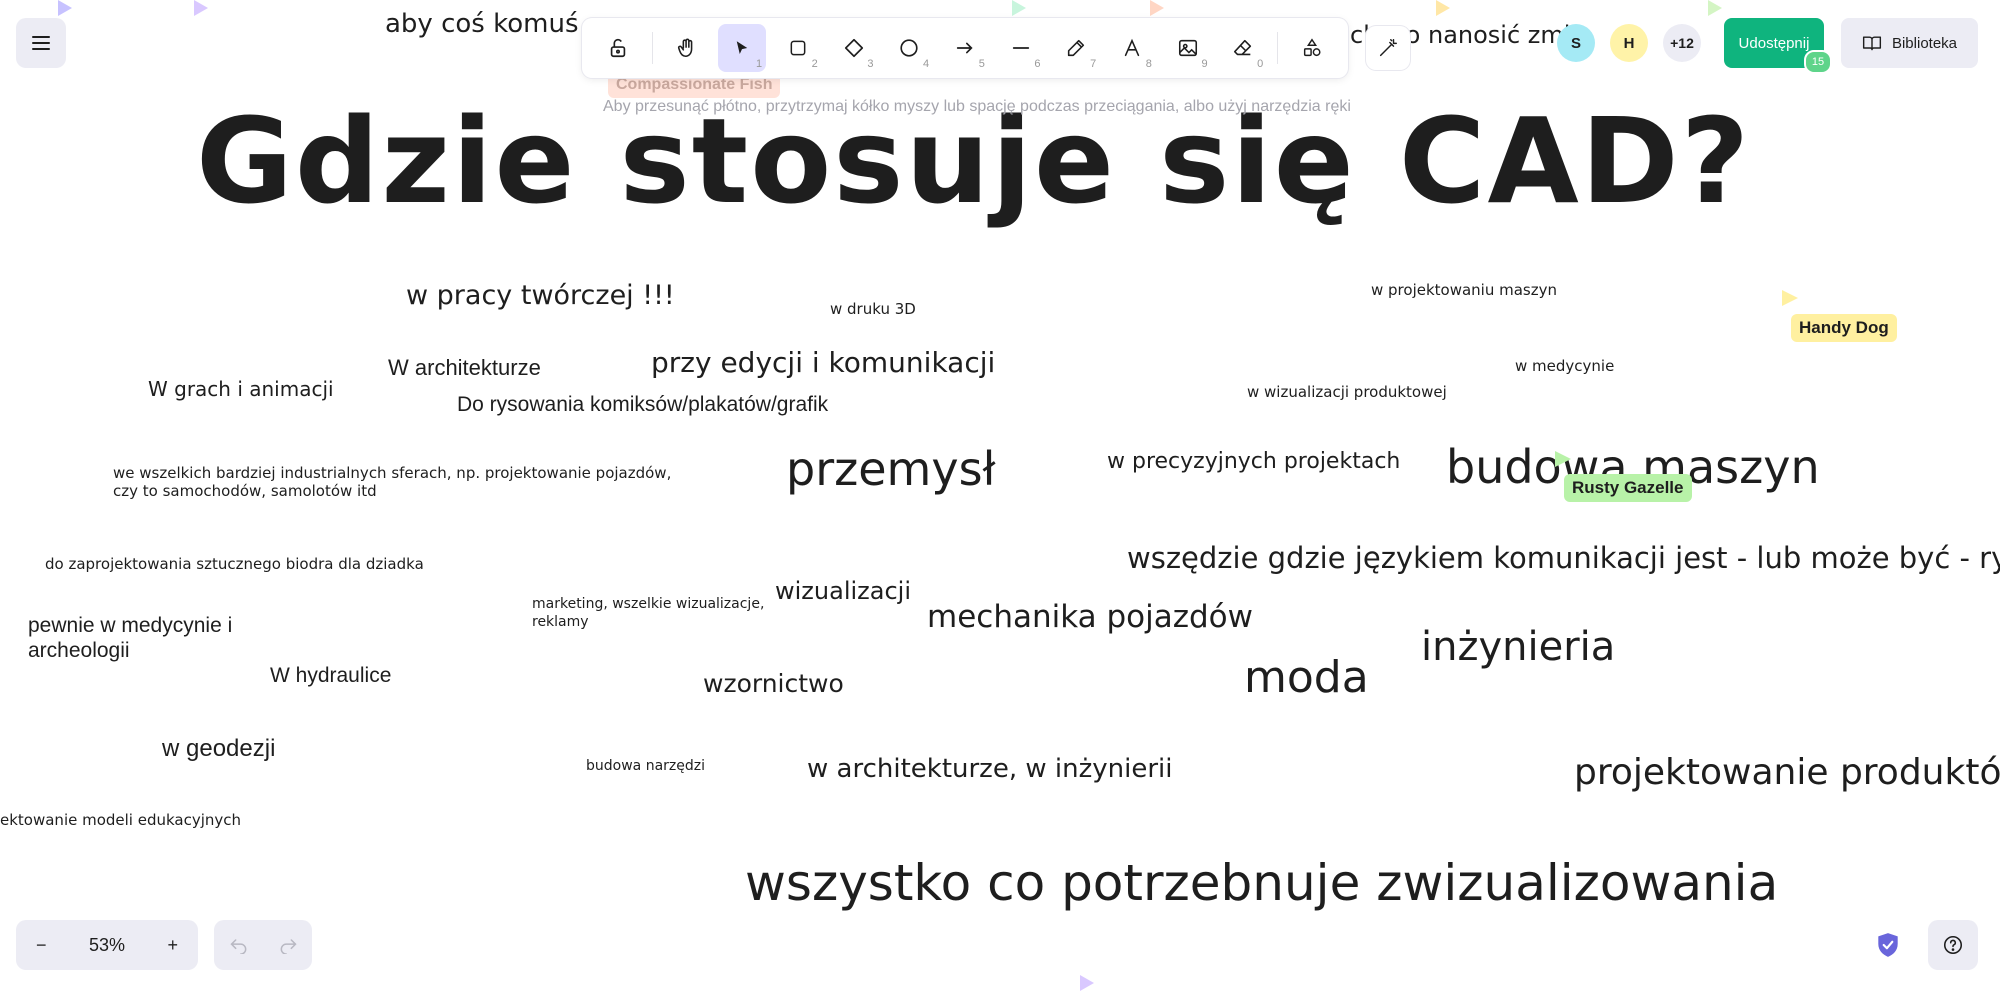 The width and height of the screenshot is (2000, 993). Describe the element at coordinates (1576, 43) in the screenshot. I see `avatar: S` at that location.